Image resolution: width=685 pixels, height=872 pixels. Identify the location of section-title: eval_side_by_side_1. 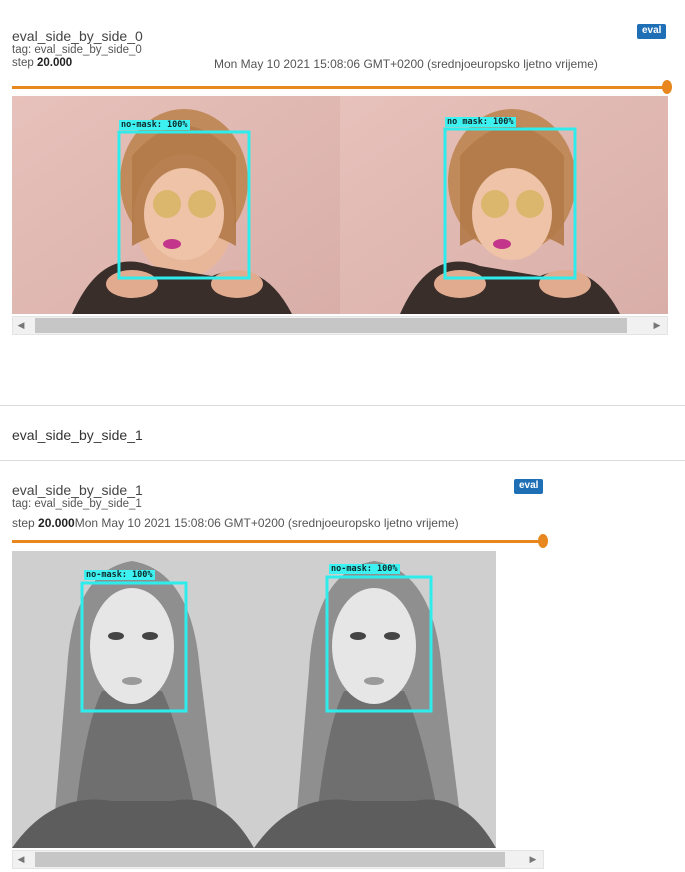
(77, 435).